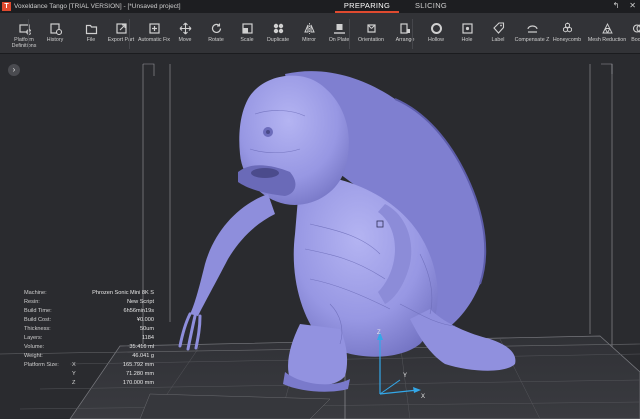 The image size is (640, 419). Describe the element at coordinates (309, 28) in the screenshot. I see `mirror-icon` at that location.